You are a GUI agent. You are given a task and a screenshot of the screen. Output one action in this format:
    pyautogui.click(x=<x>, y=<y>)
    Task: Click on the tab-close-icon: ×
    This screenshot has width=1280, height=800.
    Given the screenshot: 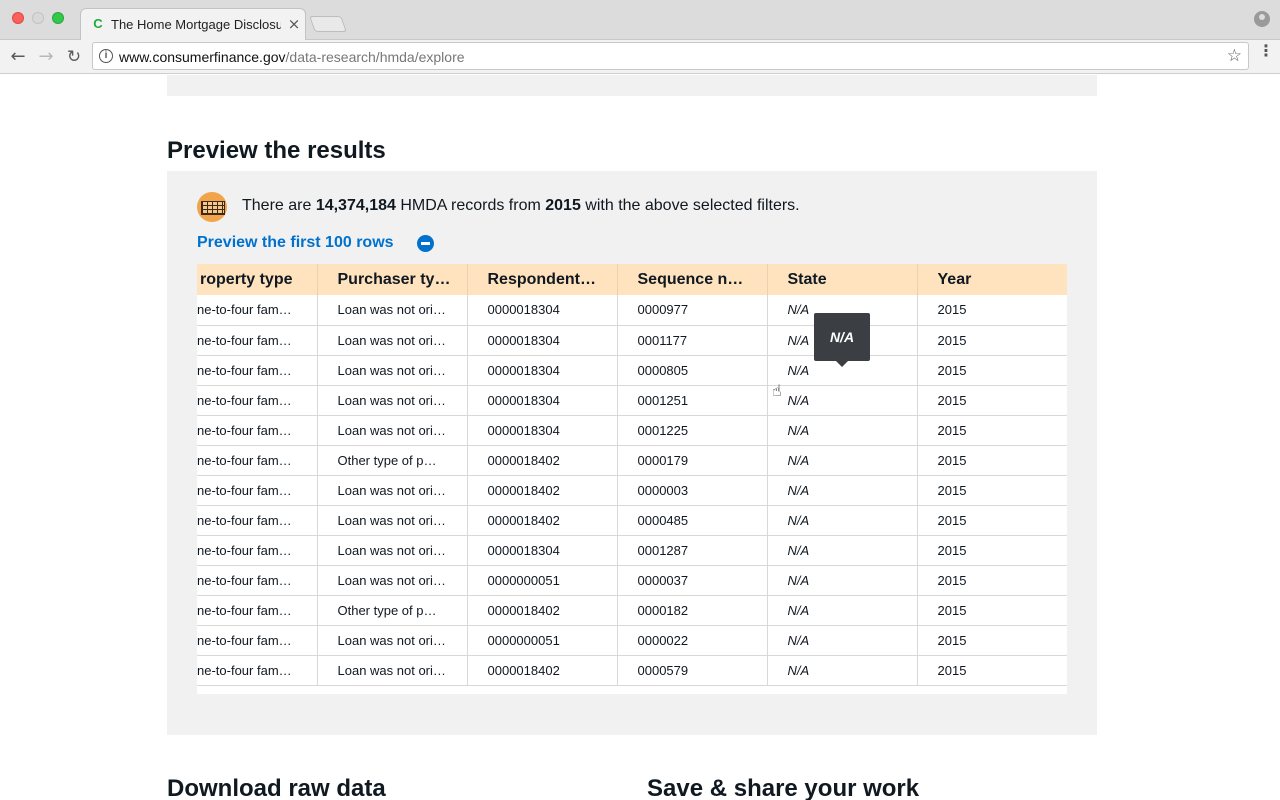 What is the action you would take?
    pyautogui.click(x=294, y=24)
    